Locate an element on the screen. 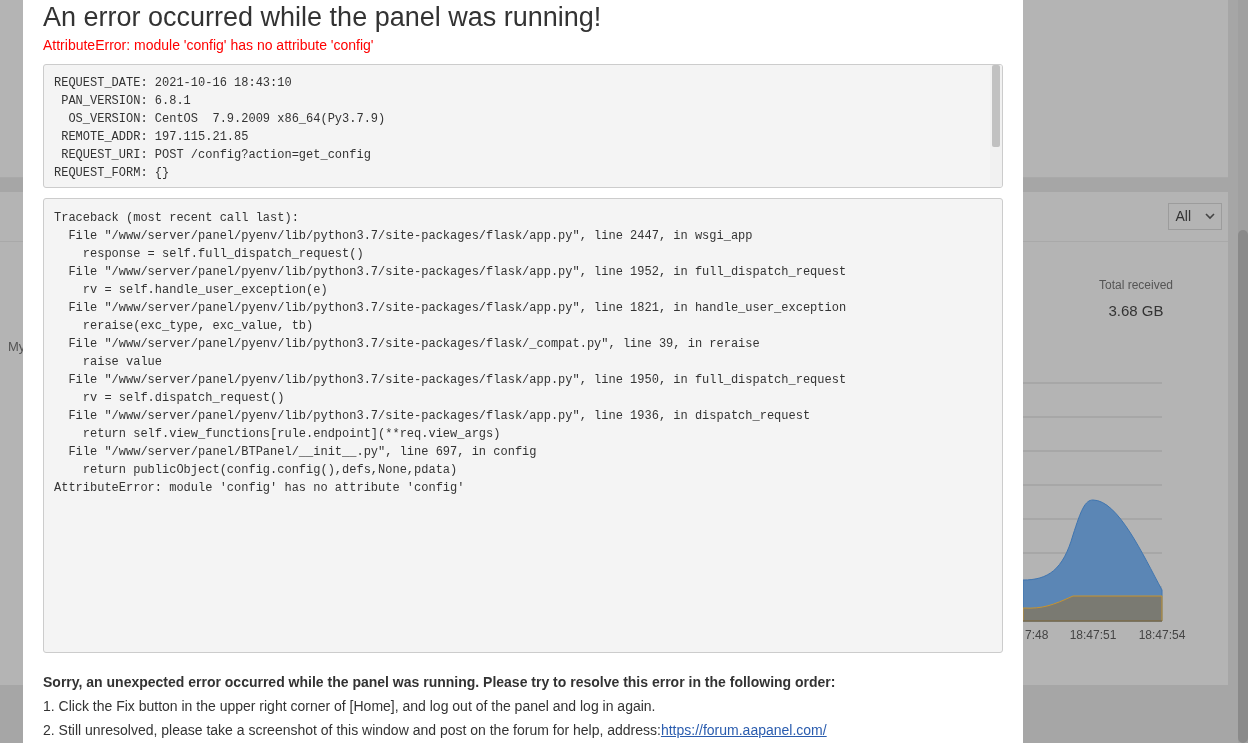 The height and width of the screenshot is (743, 1248). code-line: File "/www/server/panel/BTPanel/__init__.py", line 697, in config is located at coordinates (302, 452).